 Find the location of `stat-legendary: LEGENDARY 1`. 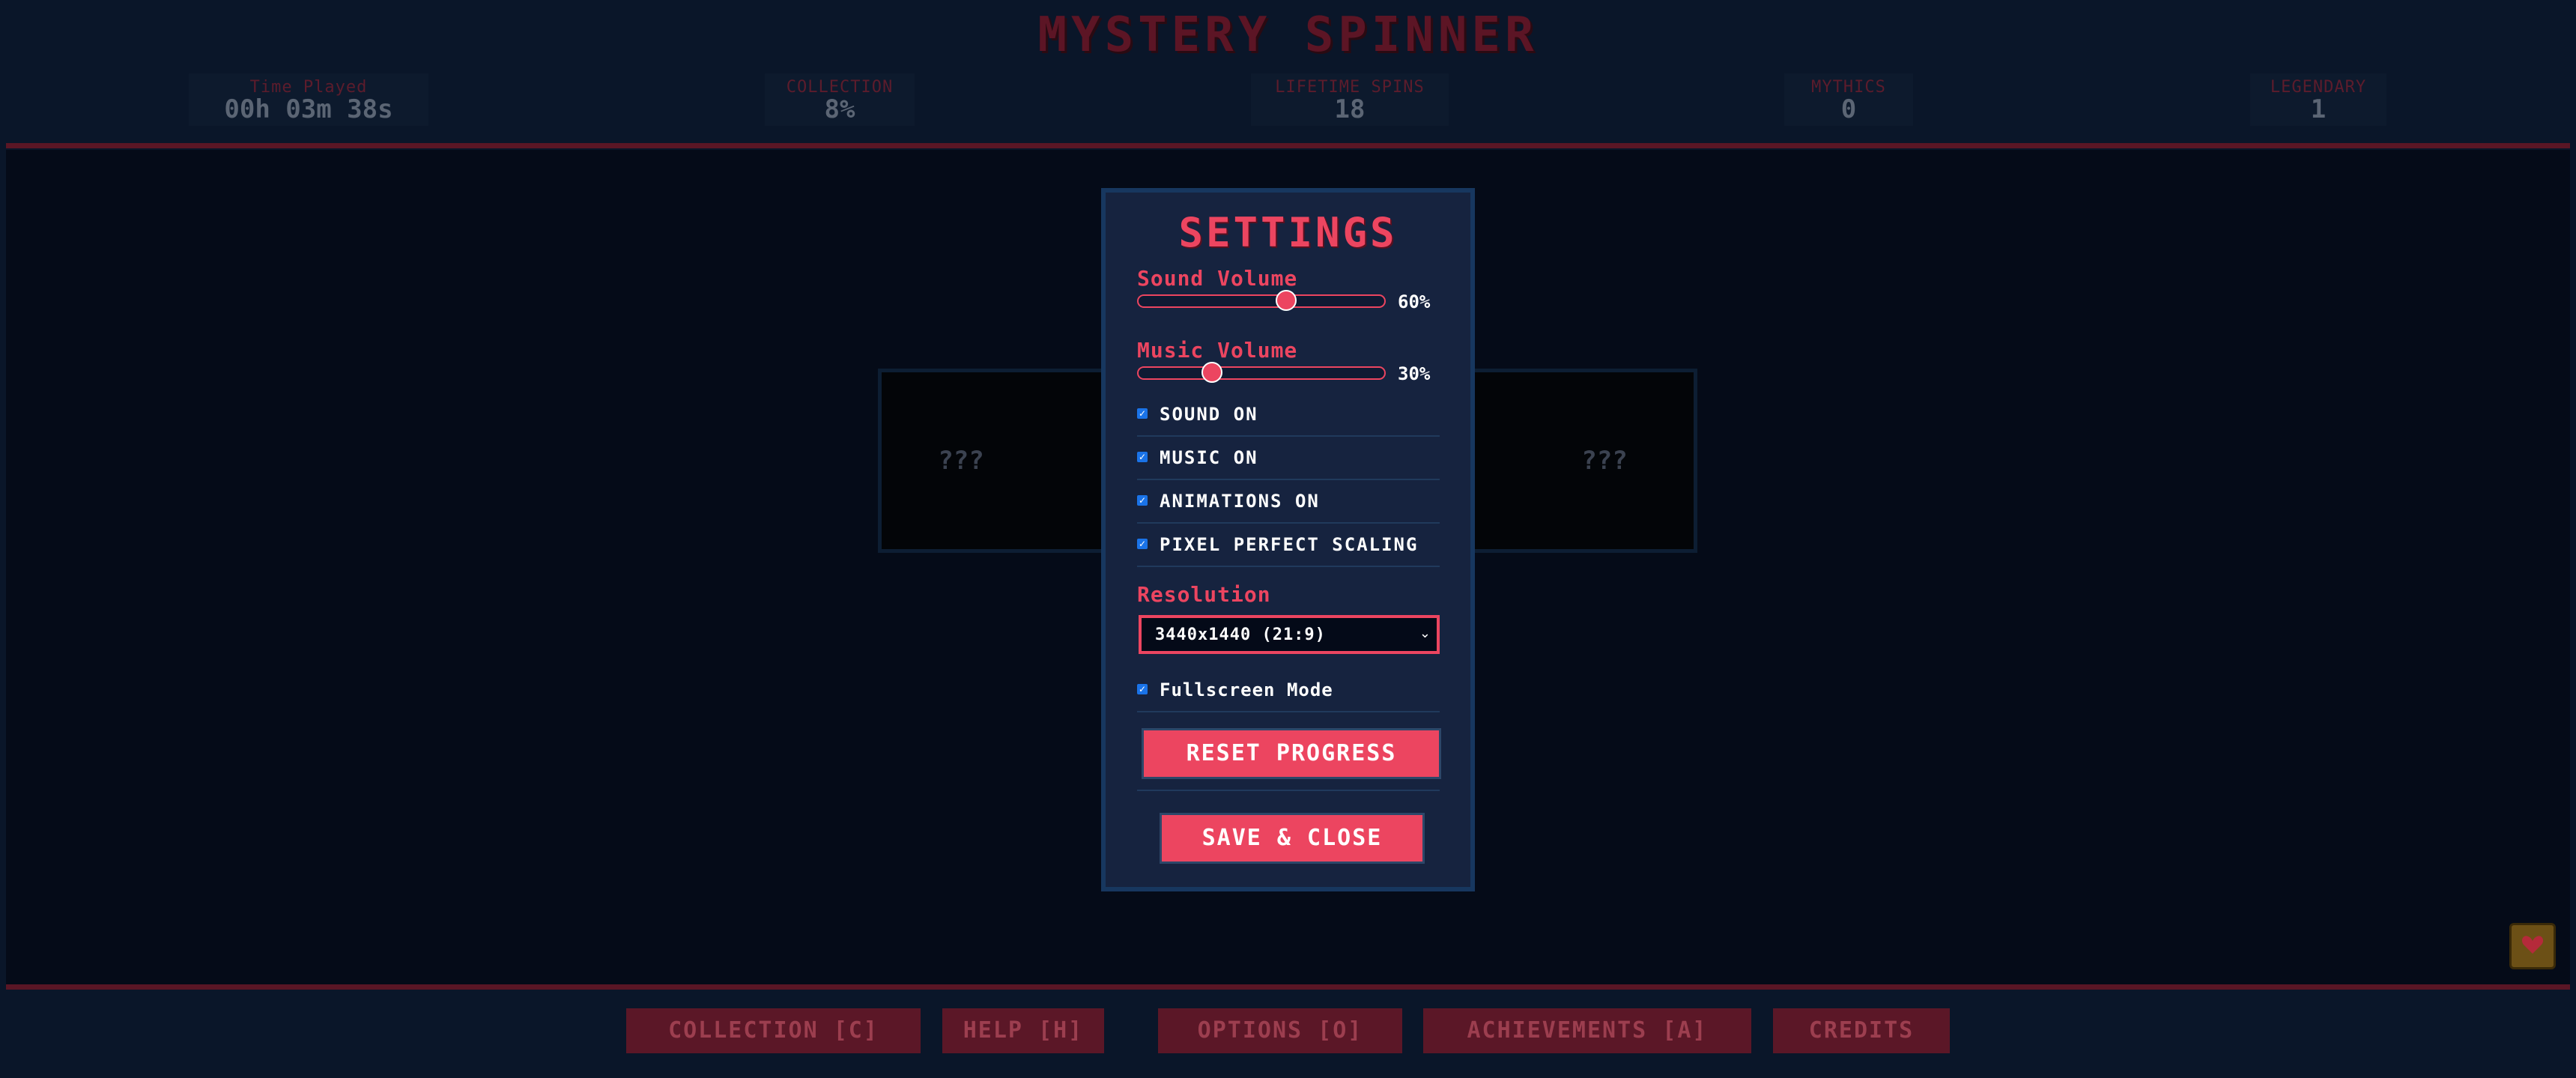

stat-legendary: LEGENDARY 1 is located at coordinates (2318, 99).